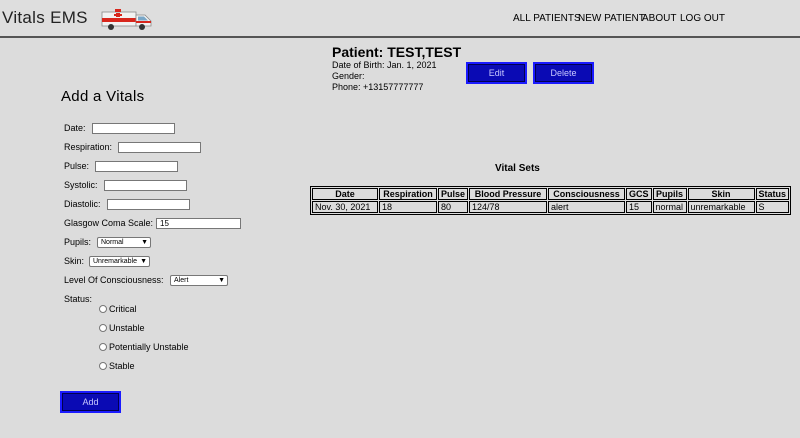 The height and width of the screenshot is (438, 800). I want to click on systolic-input, so click(145, 185).